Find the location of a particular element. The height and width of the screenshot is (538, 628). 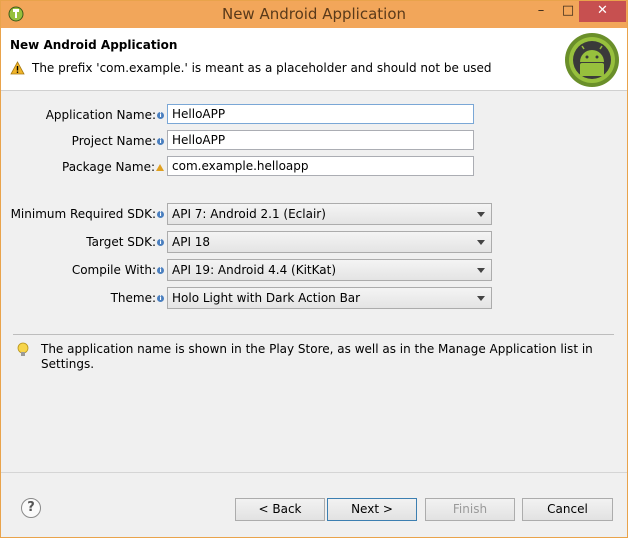

finish-button: Finish is located at coordinates (470, 509).